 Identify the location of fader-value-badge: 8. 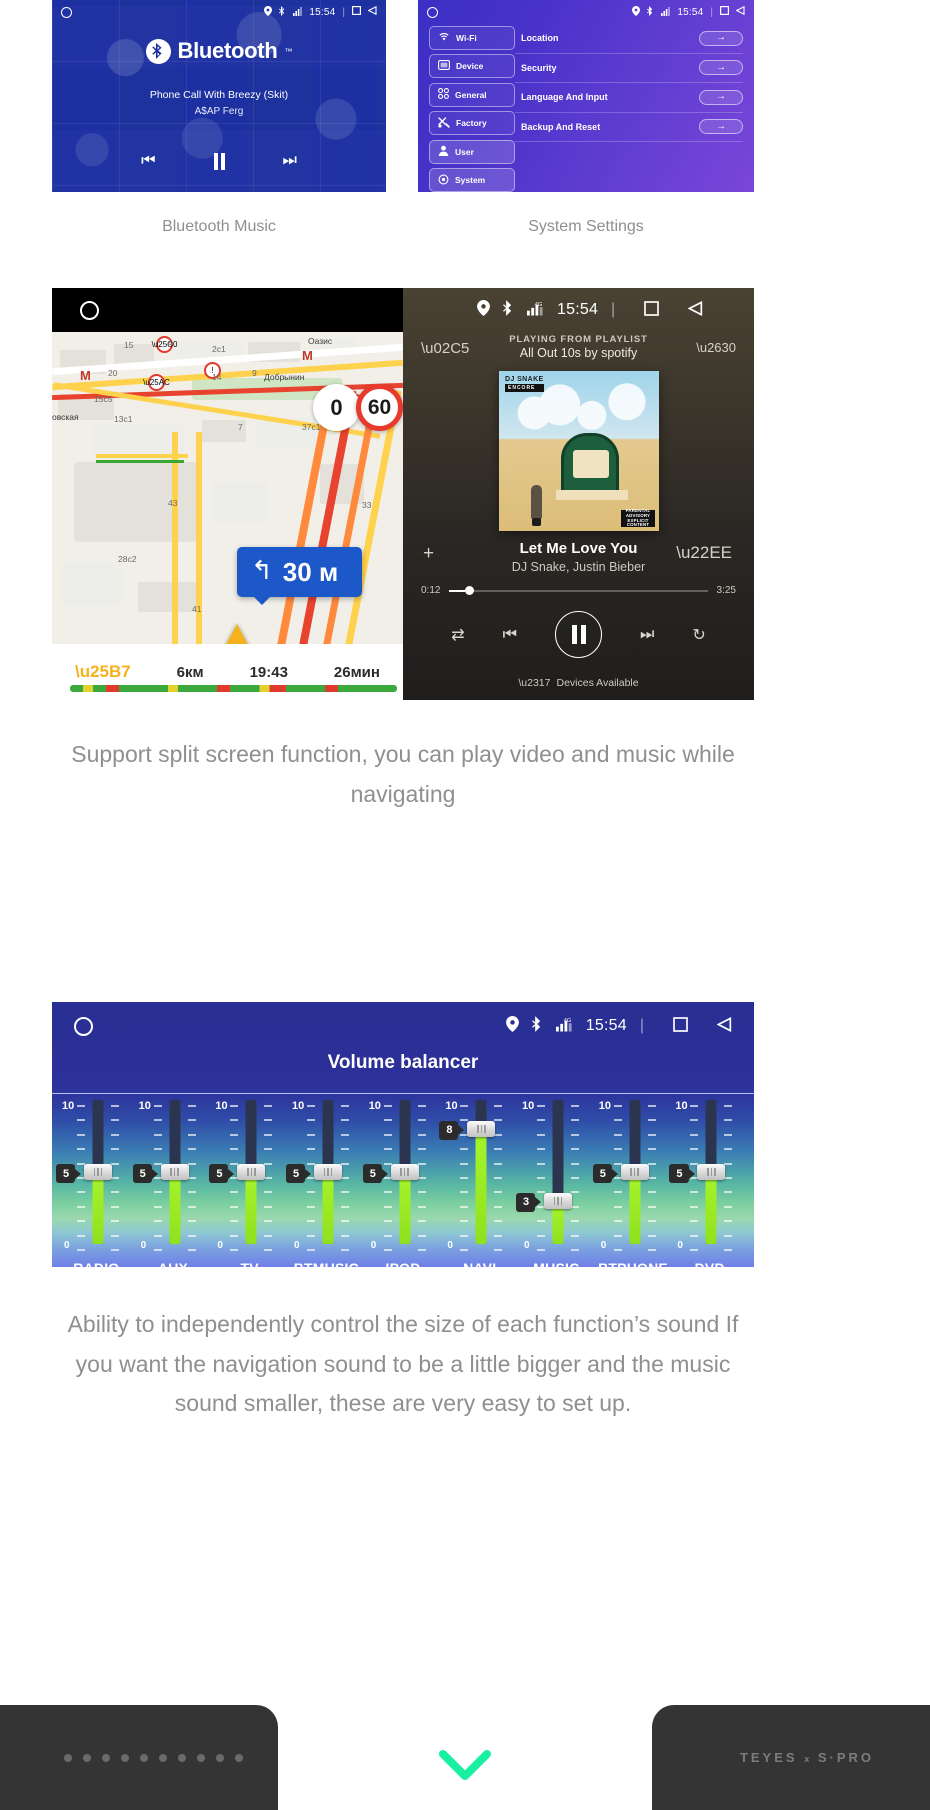
(452, 1130).